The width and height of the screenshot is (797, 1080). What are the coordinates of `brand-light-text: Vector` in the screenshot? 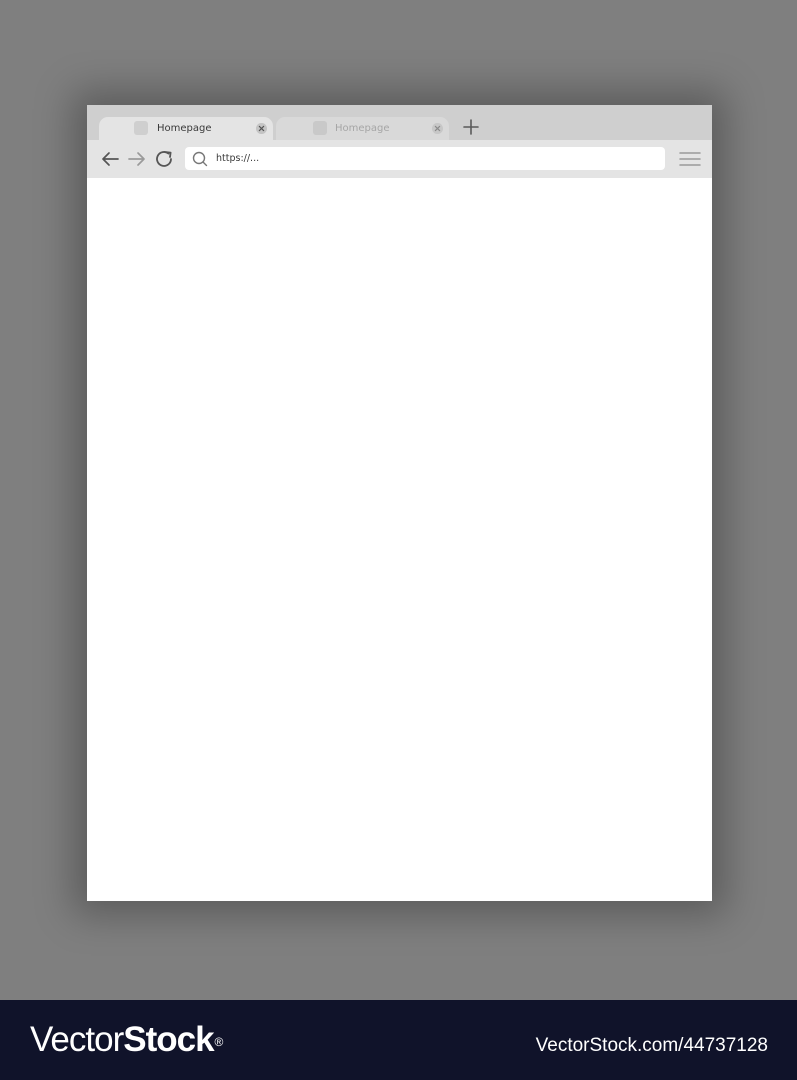 It's located at (77, 1039).